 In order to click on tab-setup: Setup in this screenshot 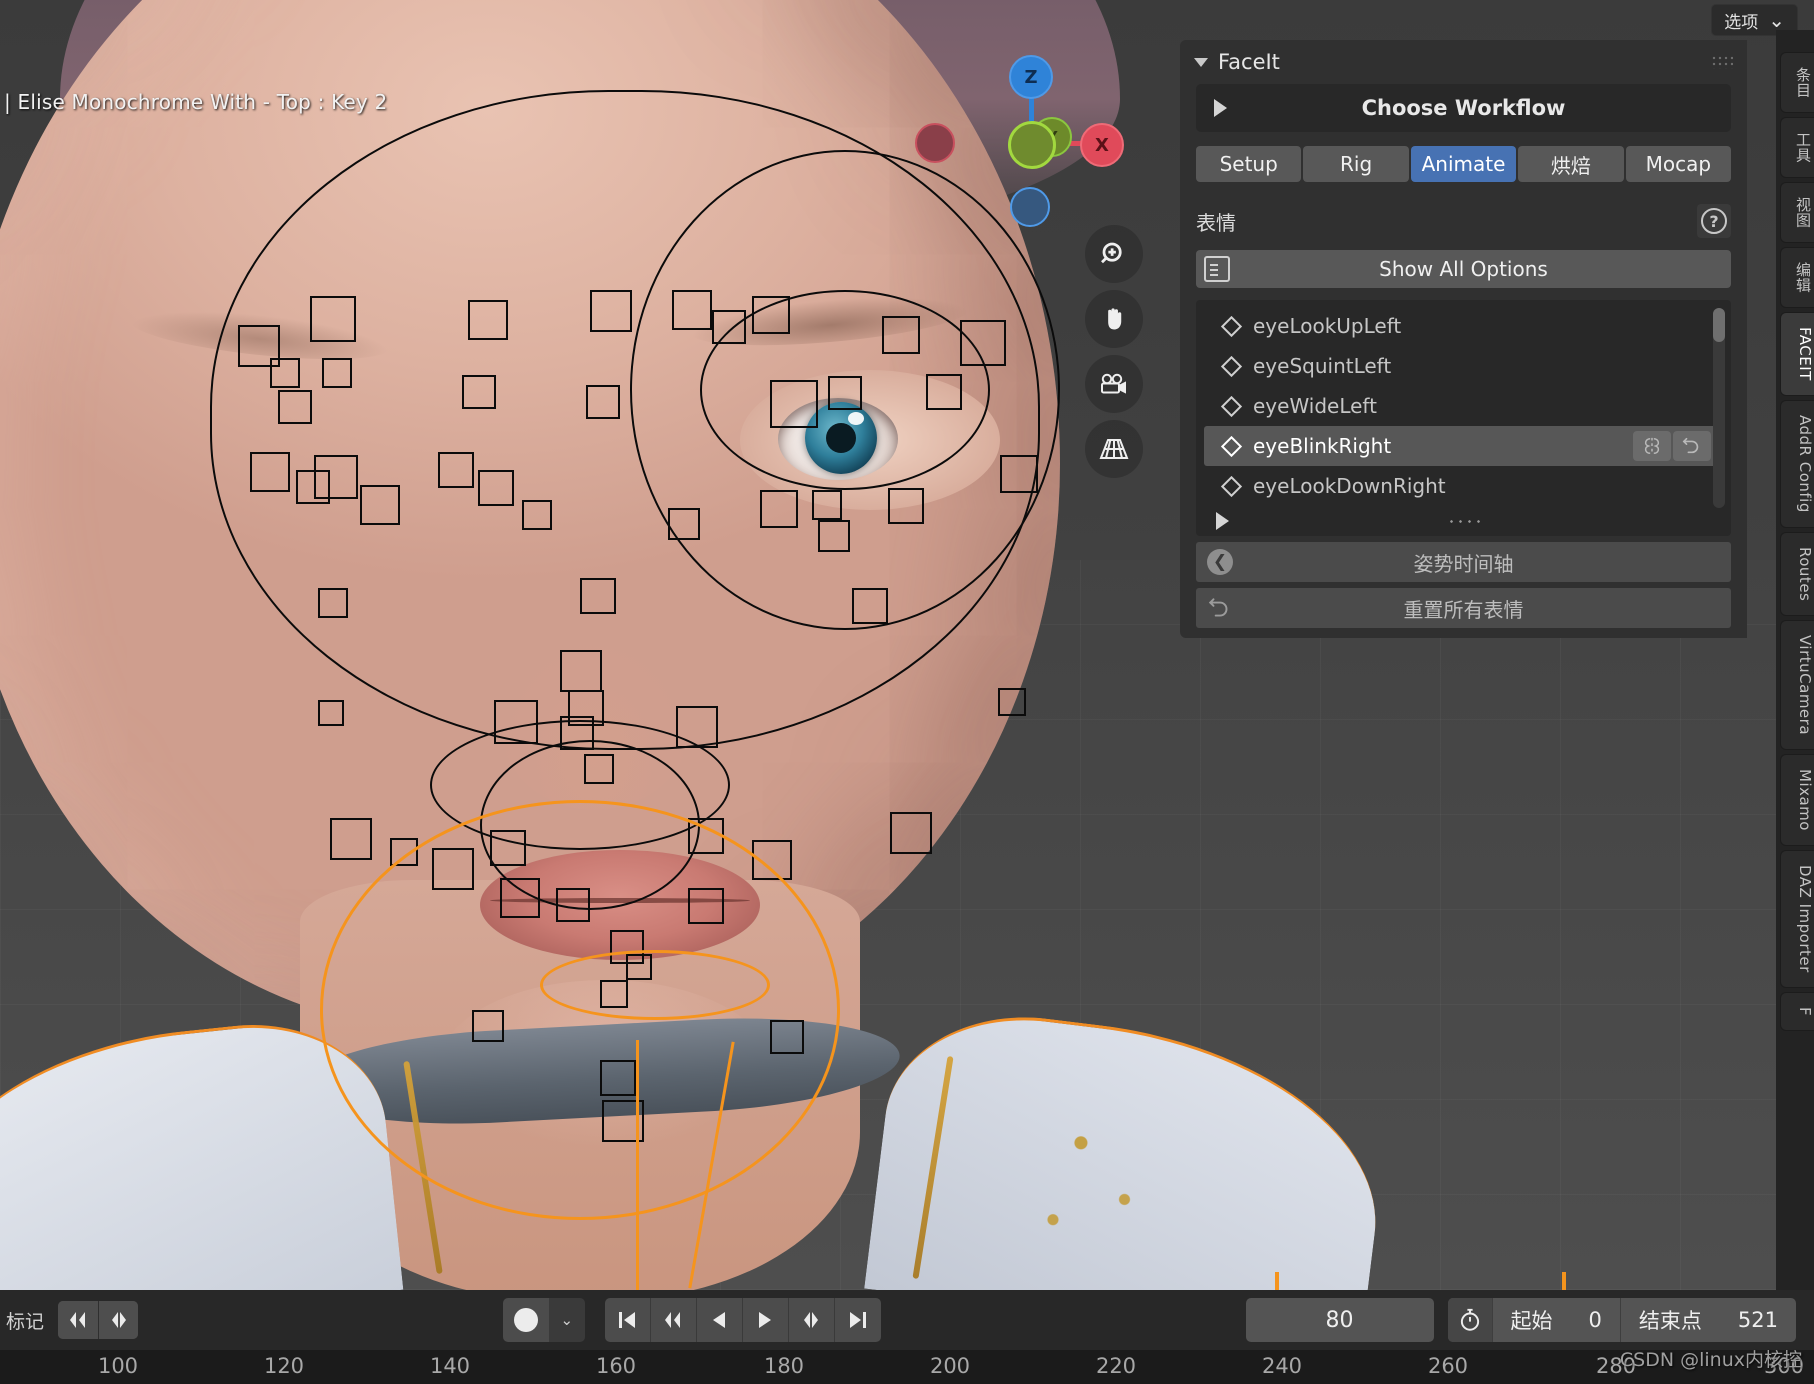, I will do `click(1249, 164)`.